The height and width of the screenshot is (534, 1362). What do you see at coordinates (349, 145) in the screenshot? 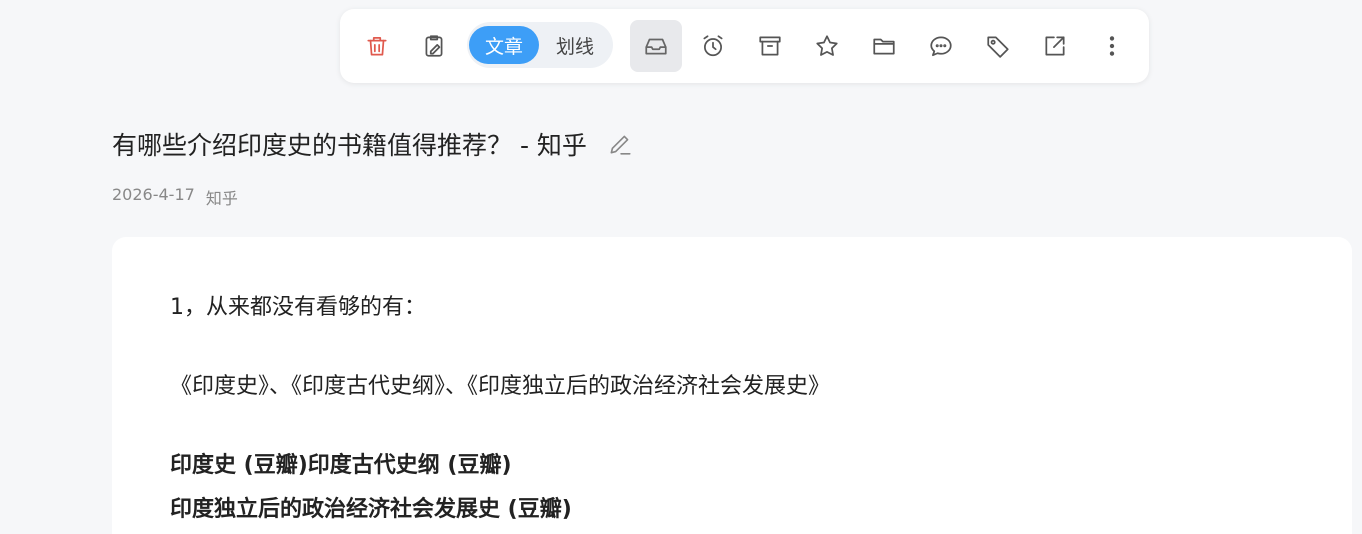
I see `page-title: 有哪些介绍印度史的书籍值得推荐？ - 知乎` at bounding box center [349, 145].